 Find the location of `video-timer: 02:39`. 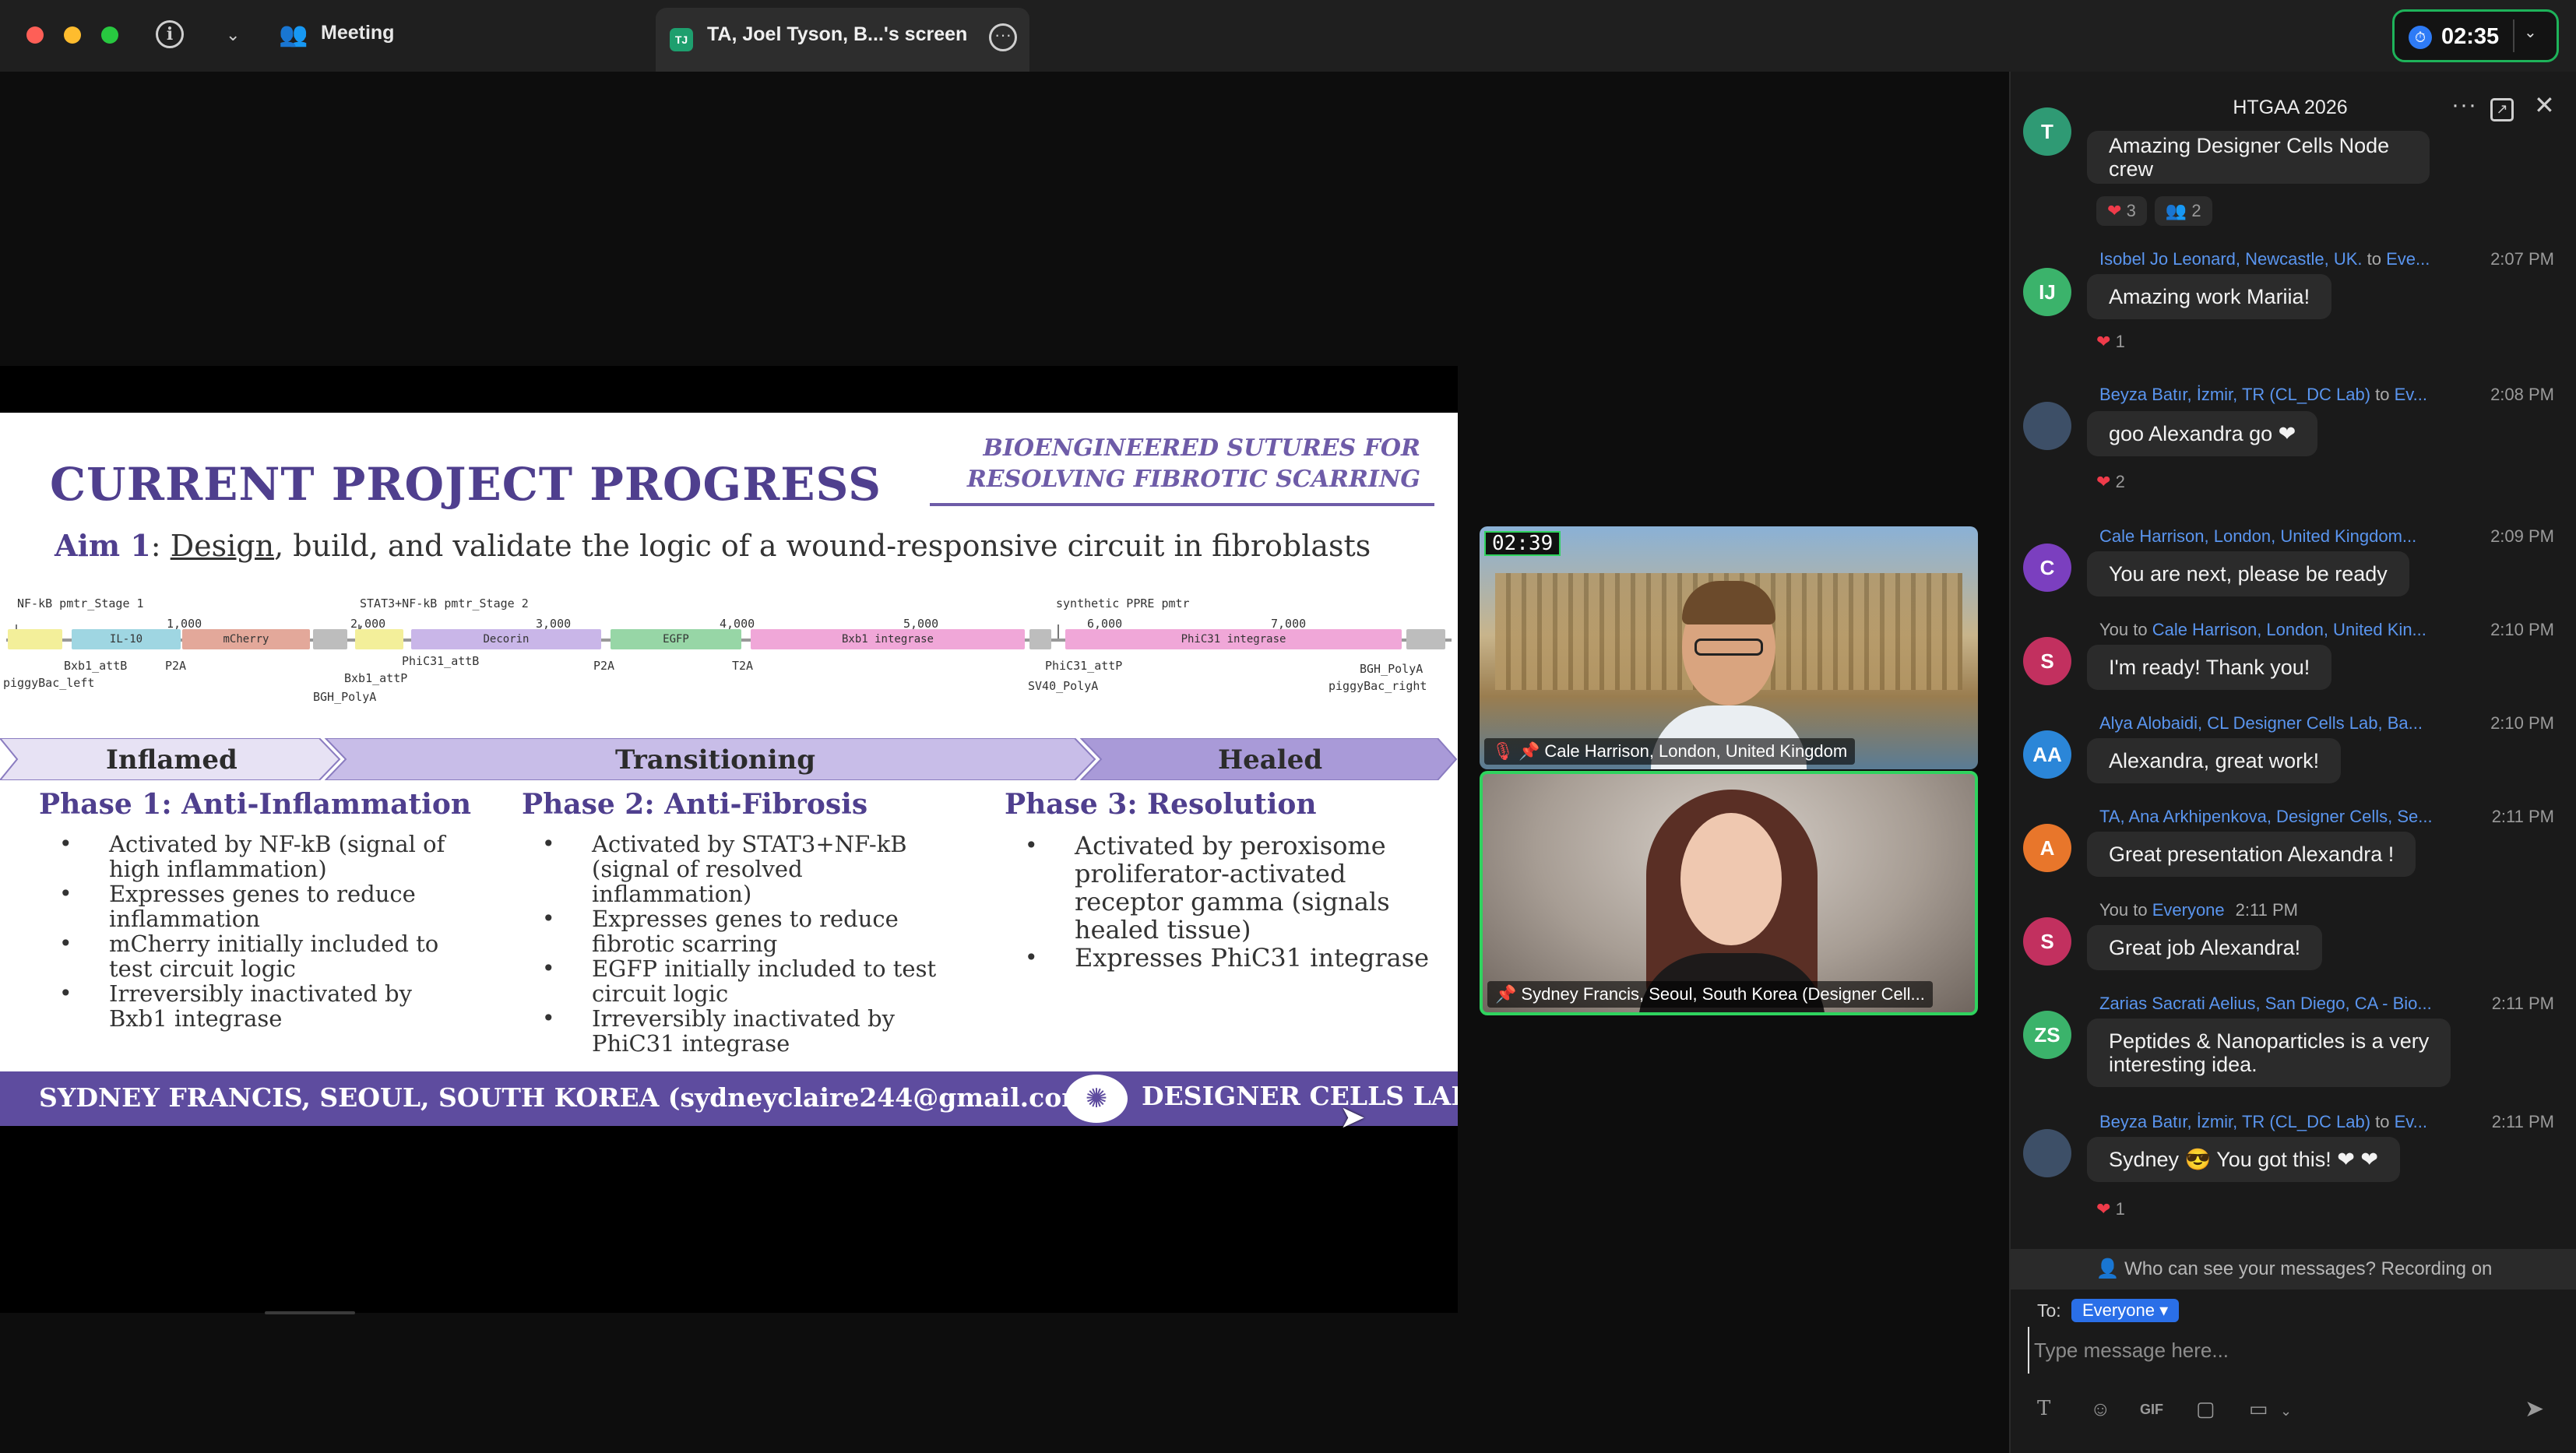

video-timer: 02:39 is located at coordinates (1522, 543).